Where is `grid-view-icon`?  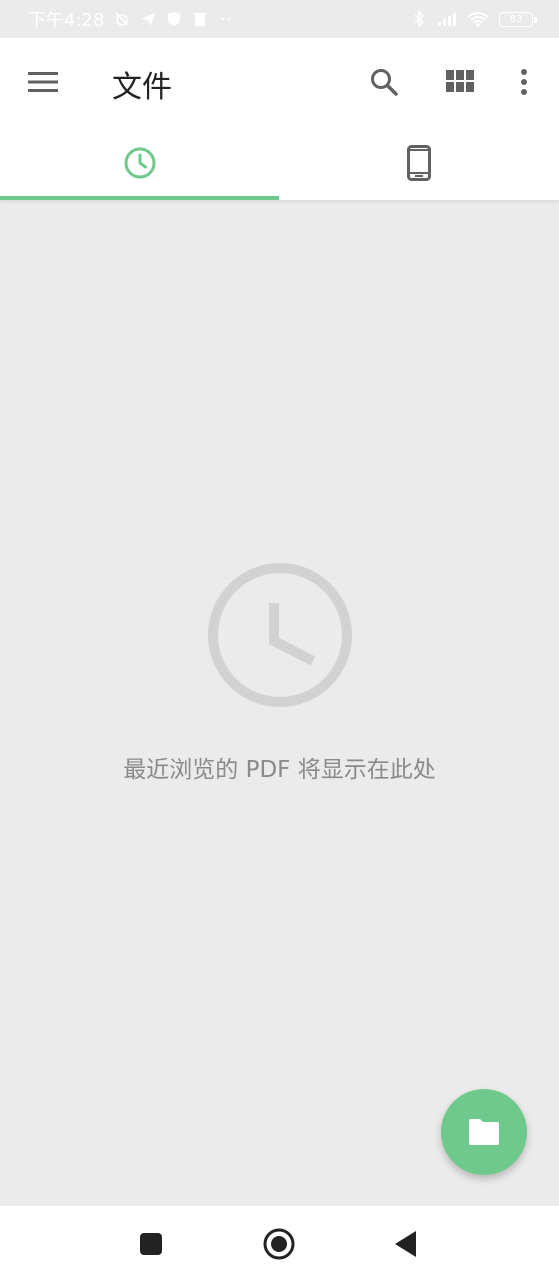 grid-view-icon is located at coordinates (460, 81).